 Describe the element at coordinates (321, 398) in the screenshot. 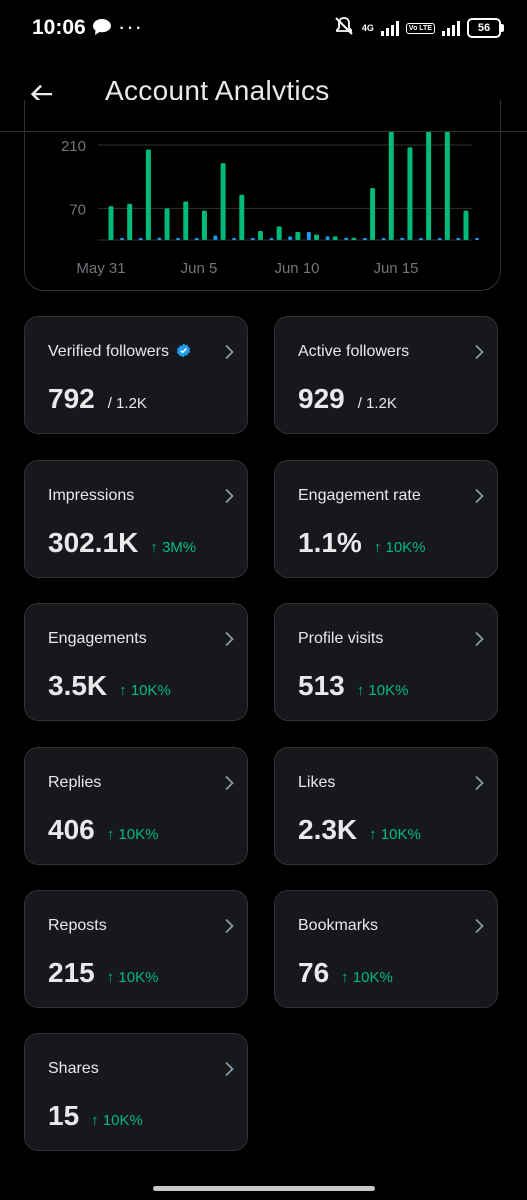

I see `metric-value: 929` at that location.